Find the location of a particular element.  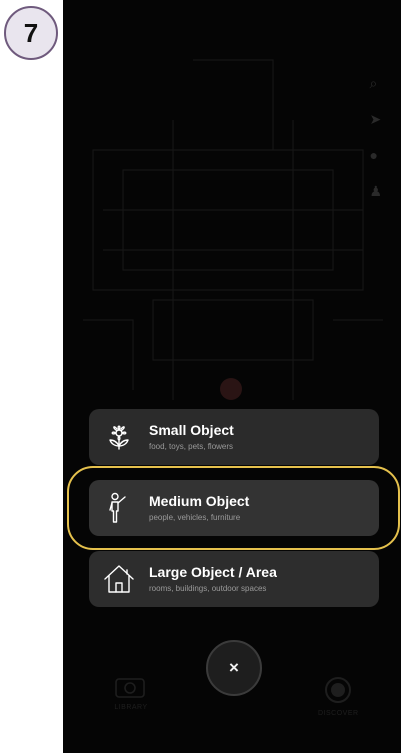

library-nav-item: LIBRARY is located at coordinates (131, 693).